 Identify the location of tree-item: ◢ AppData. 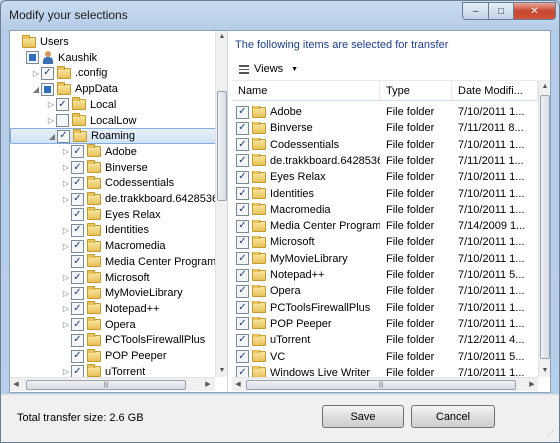
(113, 89).